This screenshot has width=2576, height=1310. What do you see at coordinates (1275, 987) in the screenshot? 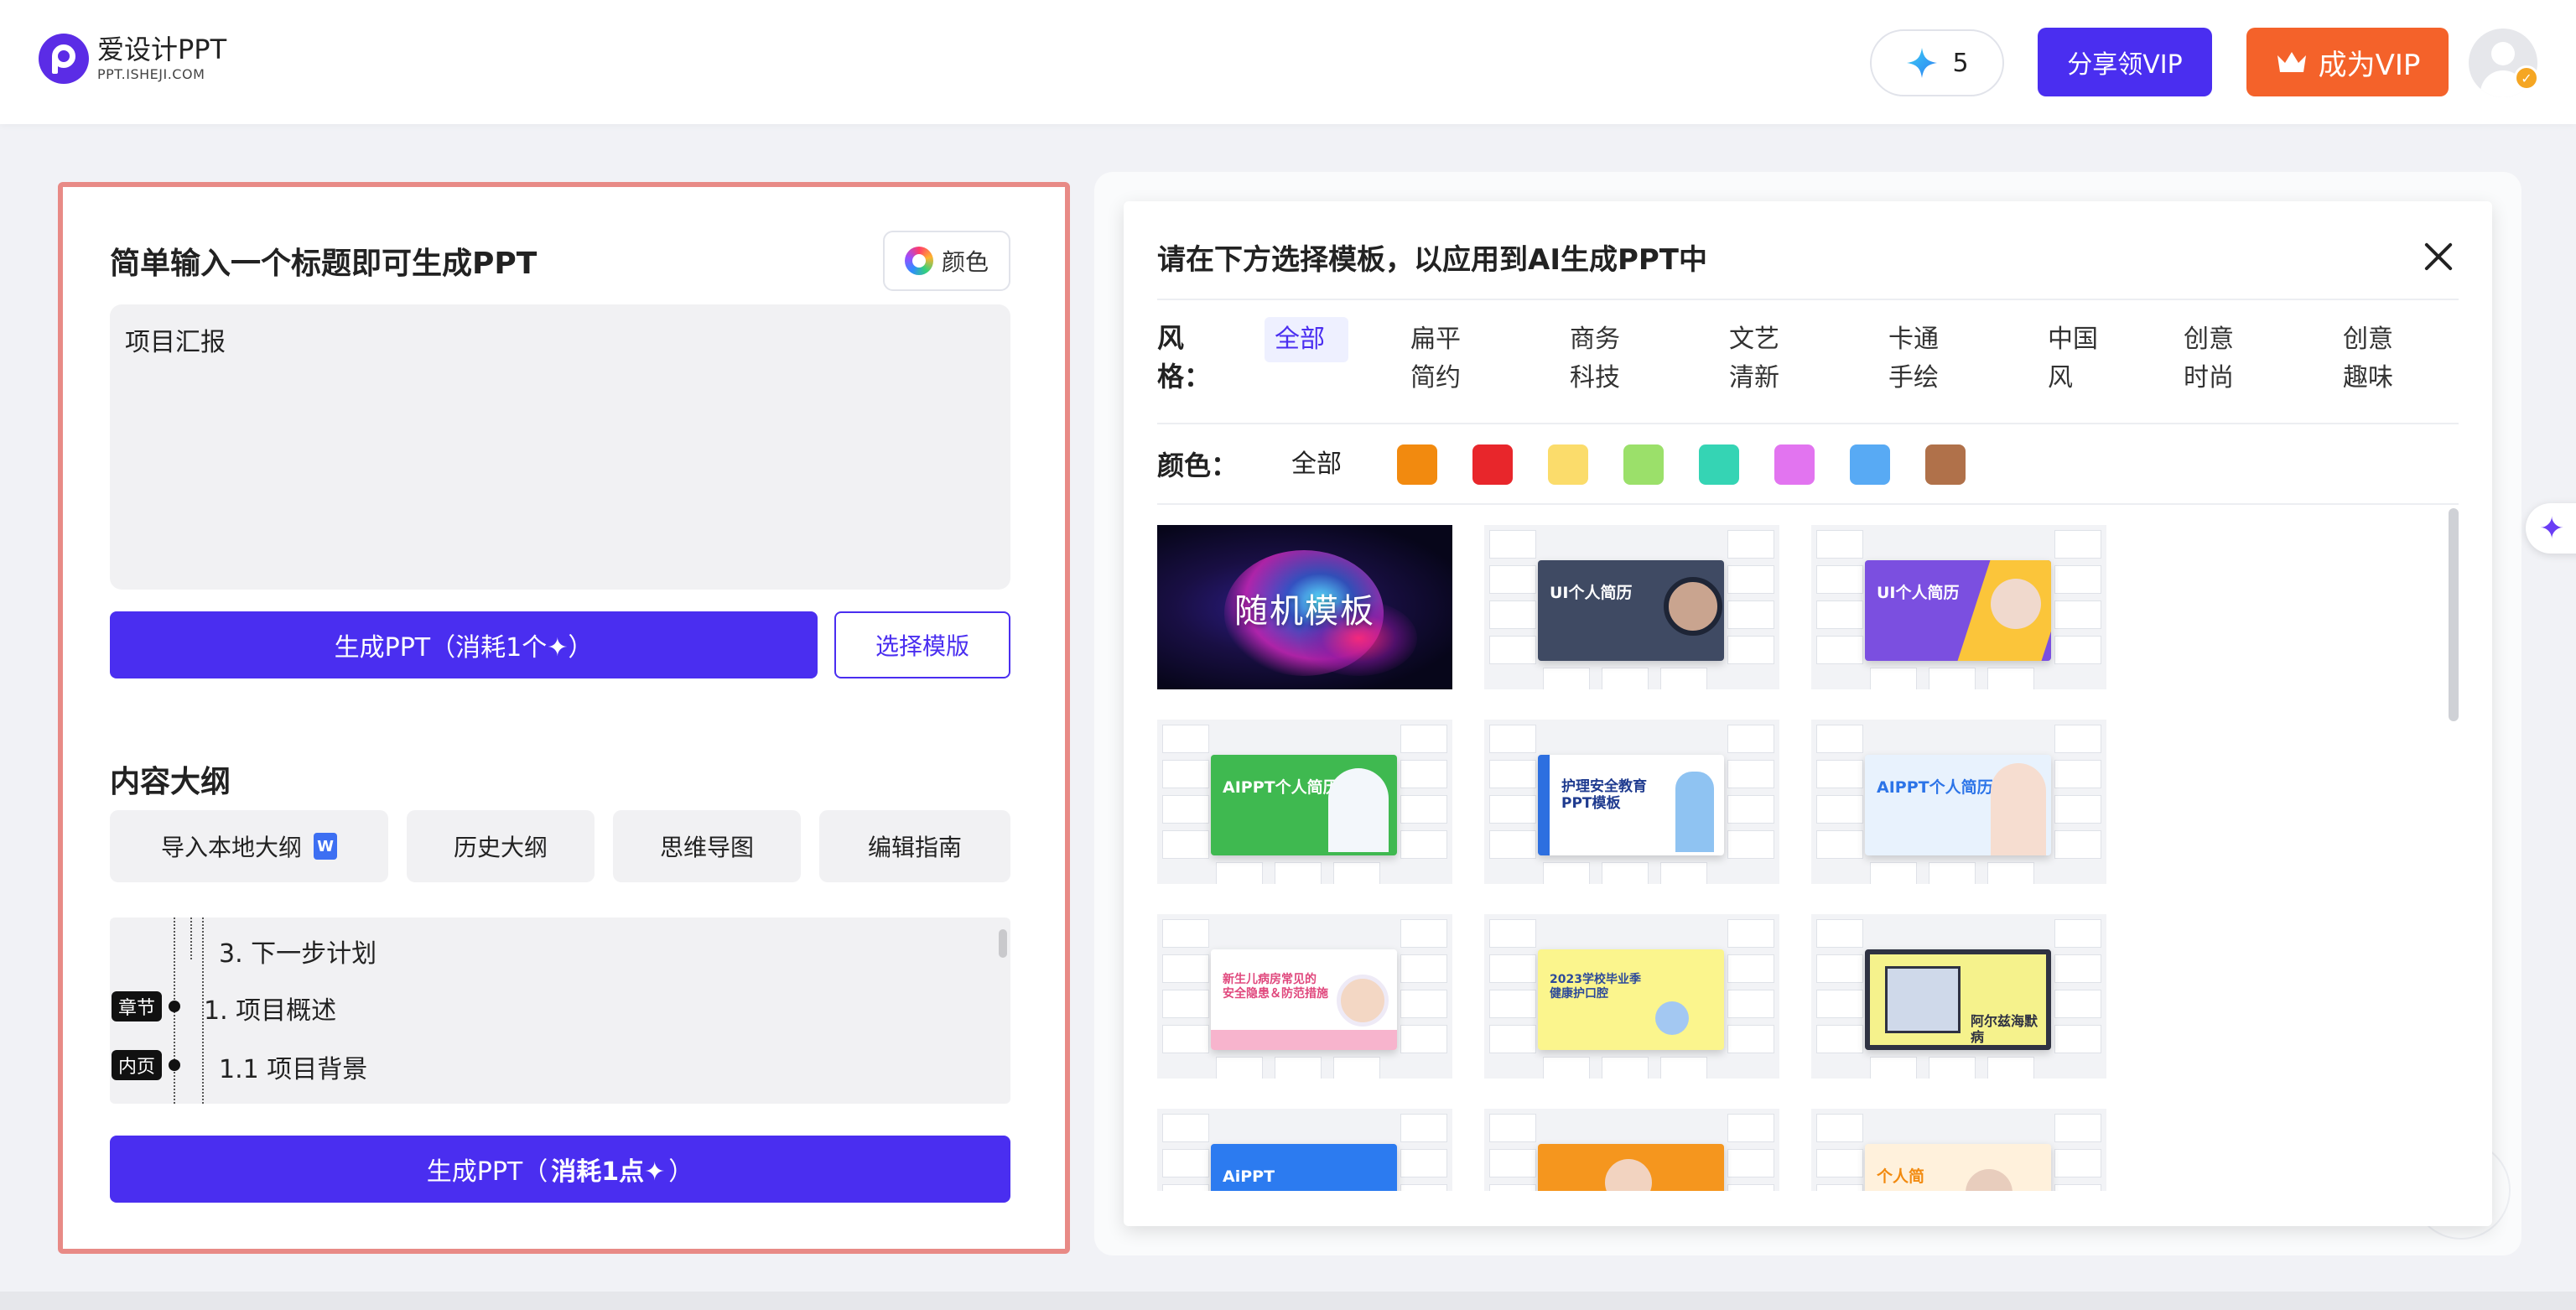
I see `template-title: 新生儿病房常见的 安全隐患＆防范措施` at bounding box center [1275, 987].